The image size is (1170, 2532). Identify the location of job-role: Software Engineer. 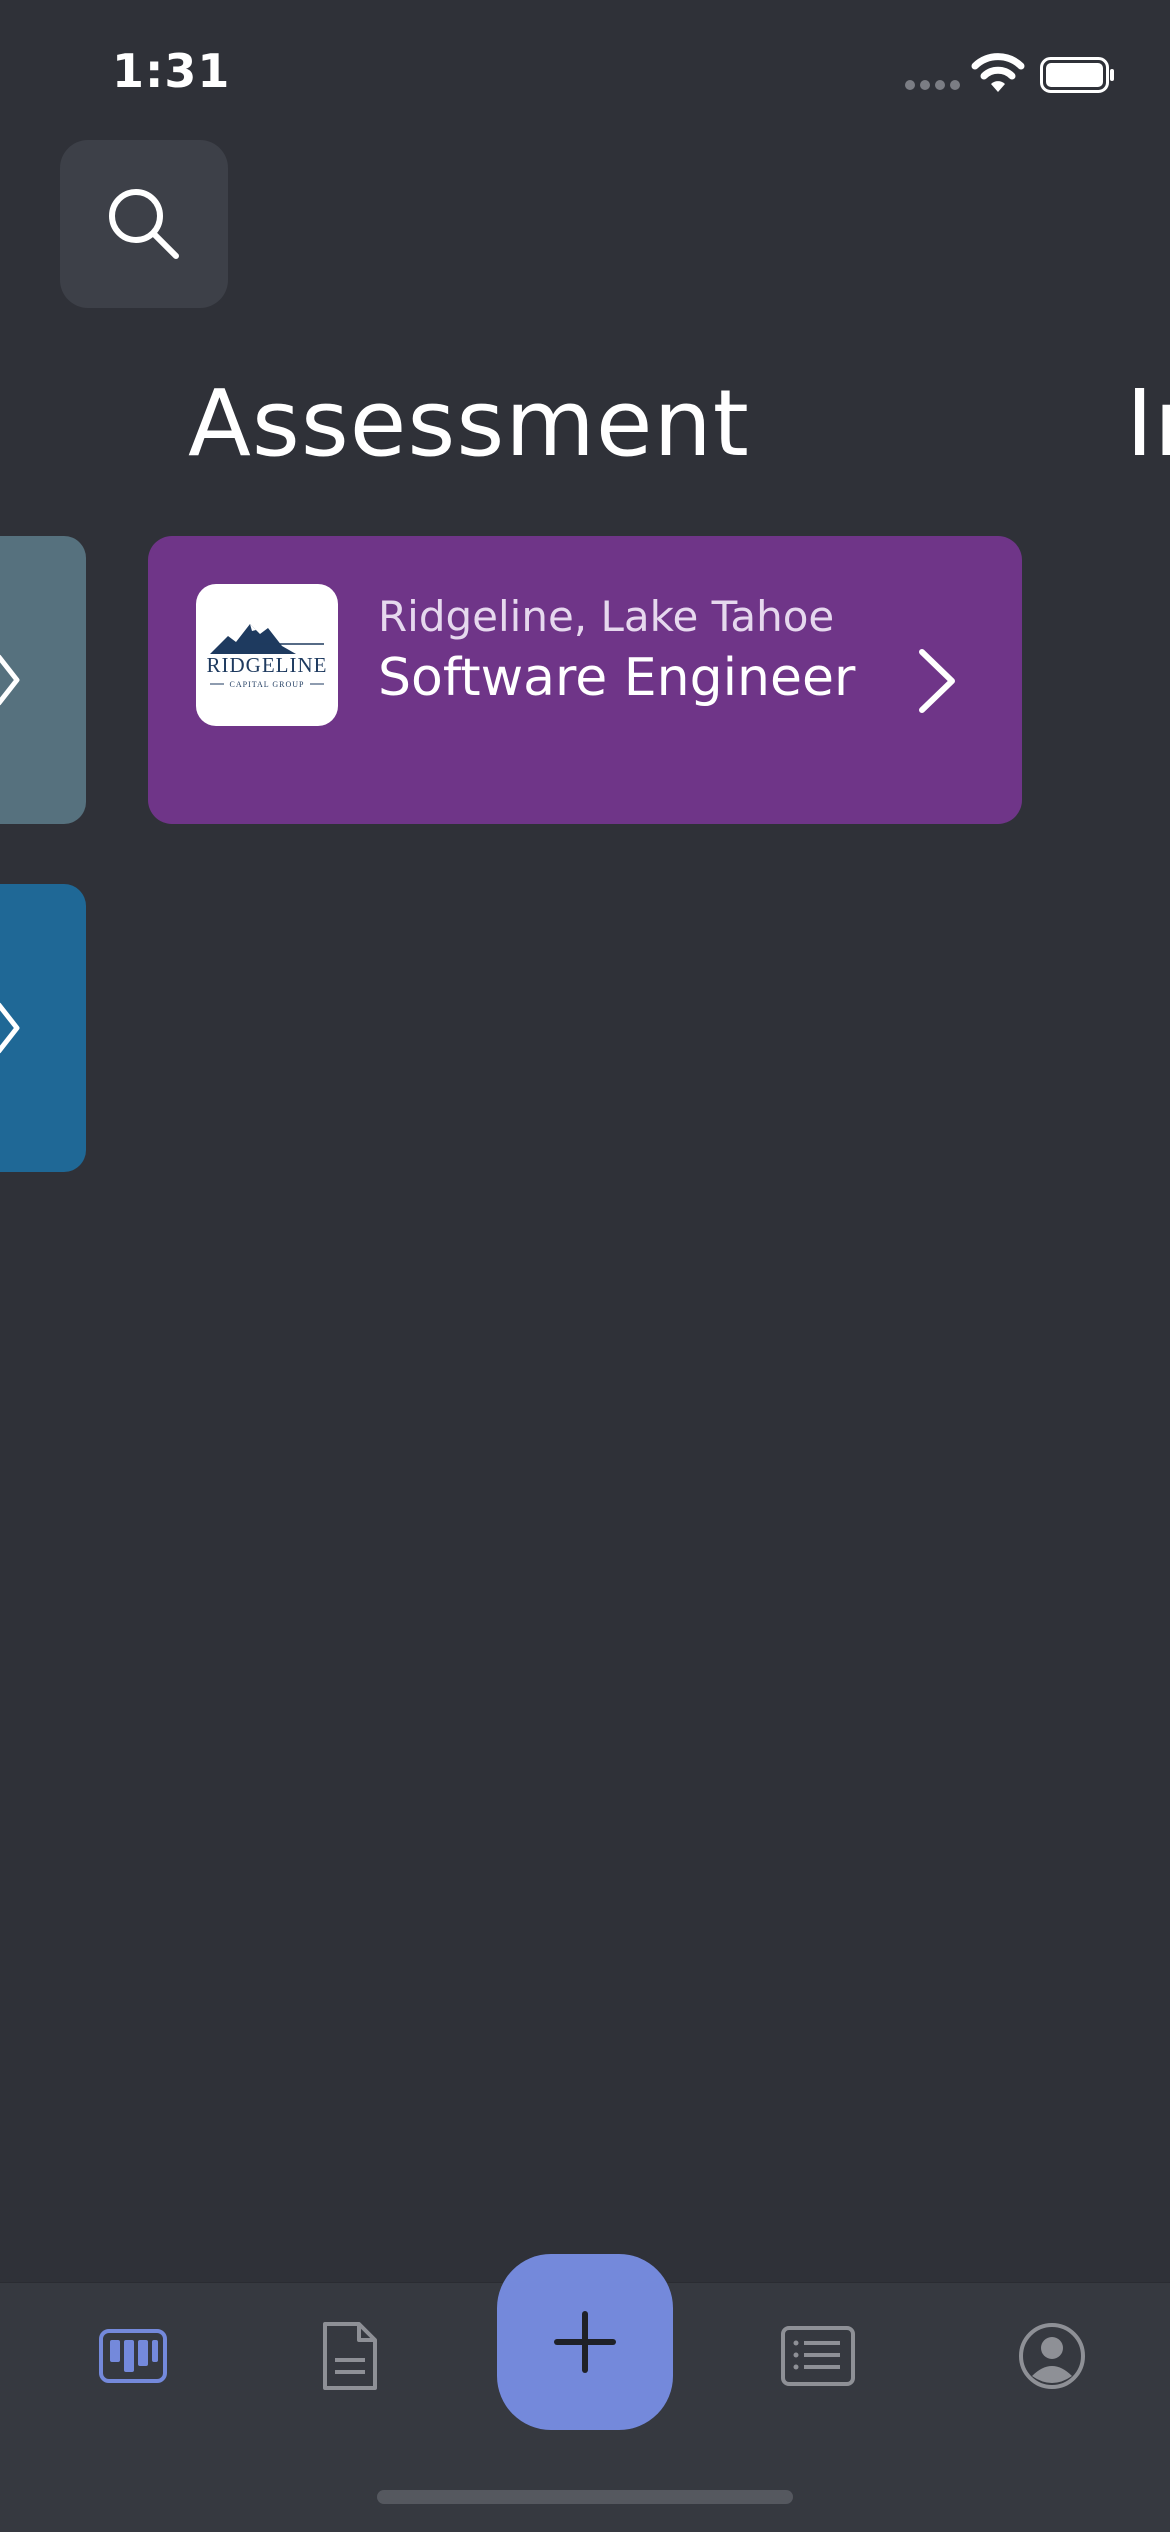
(617, 678).